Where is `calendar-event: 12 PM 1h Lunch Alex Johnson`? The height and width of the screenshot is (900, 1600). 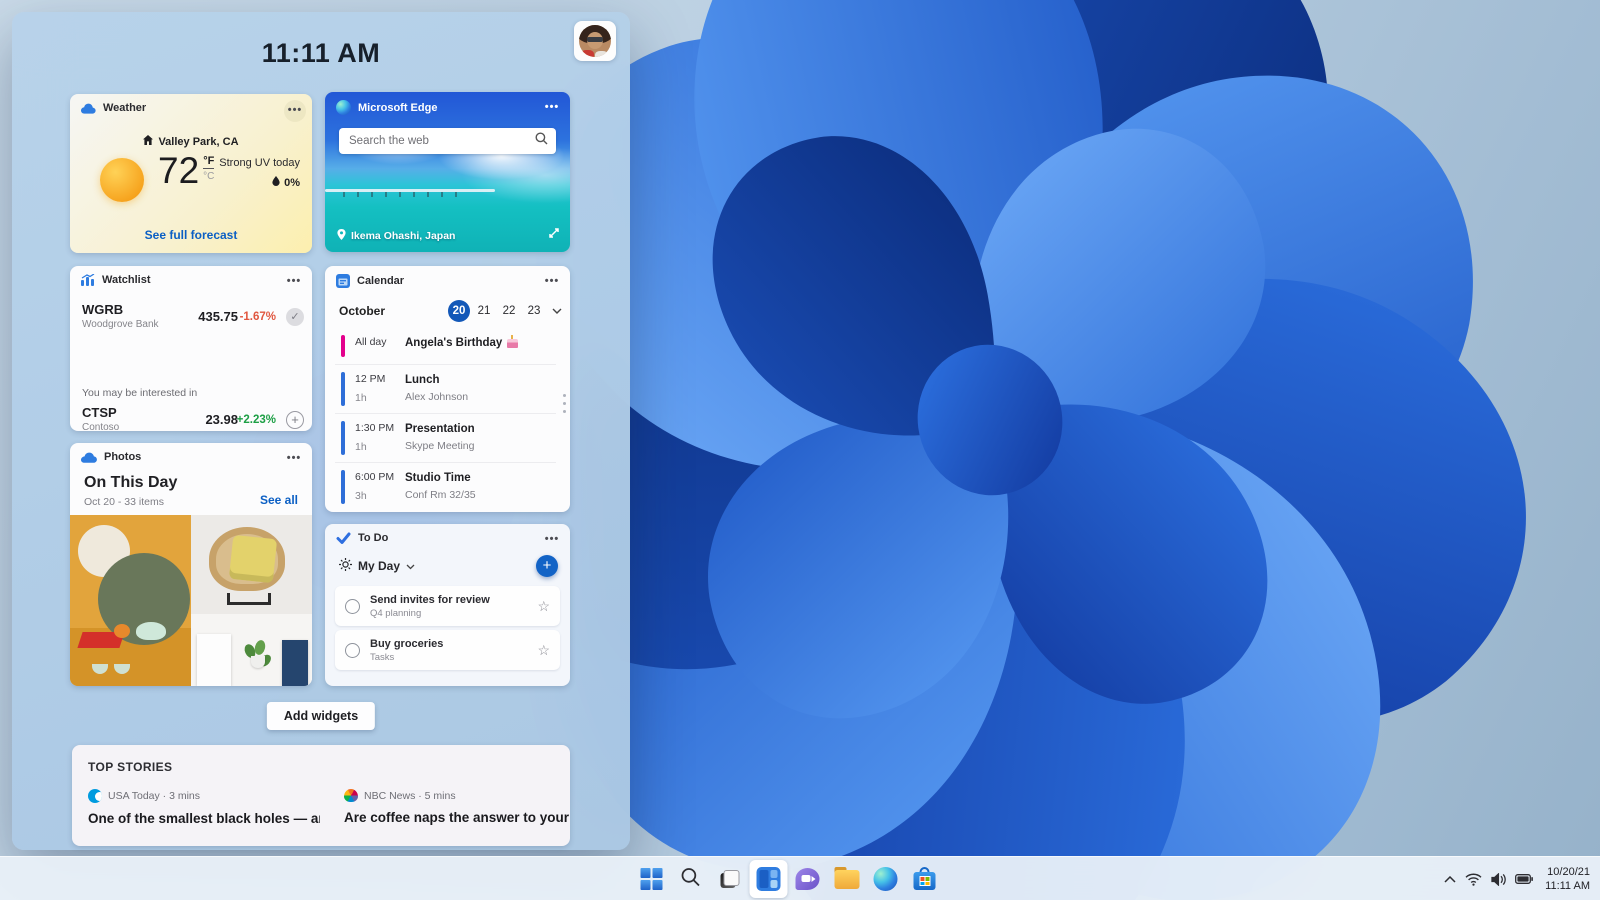 calendar-event: 12 PM 1h Lunch Alex Johnson is located at coordinates (445, 388).